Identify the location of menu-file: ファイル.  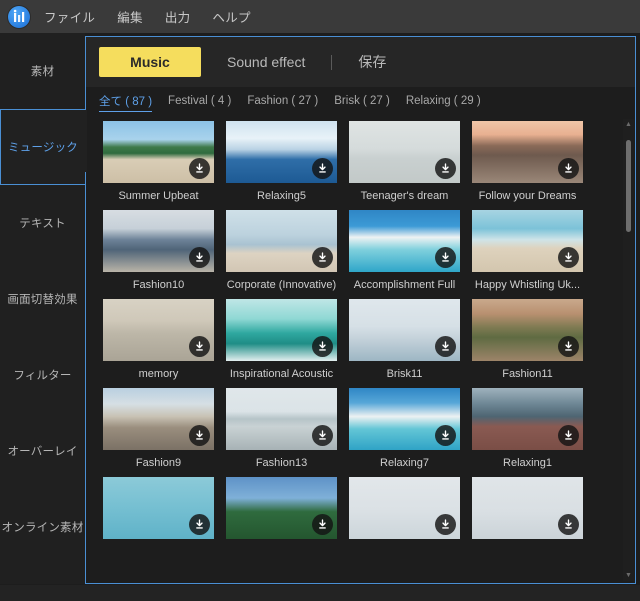
(69, 16).